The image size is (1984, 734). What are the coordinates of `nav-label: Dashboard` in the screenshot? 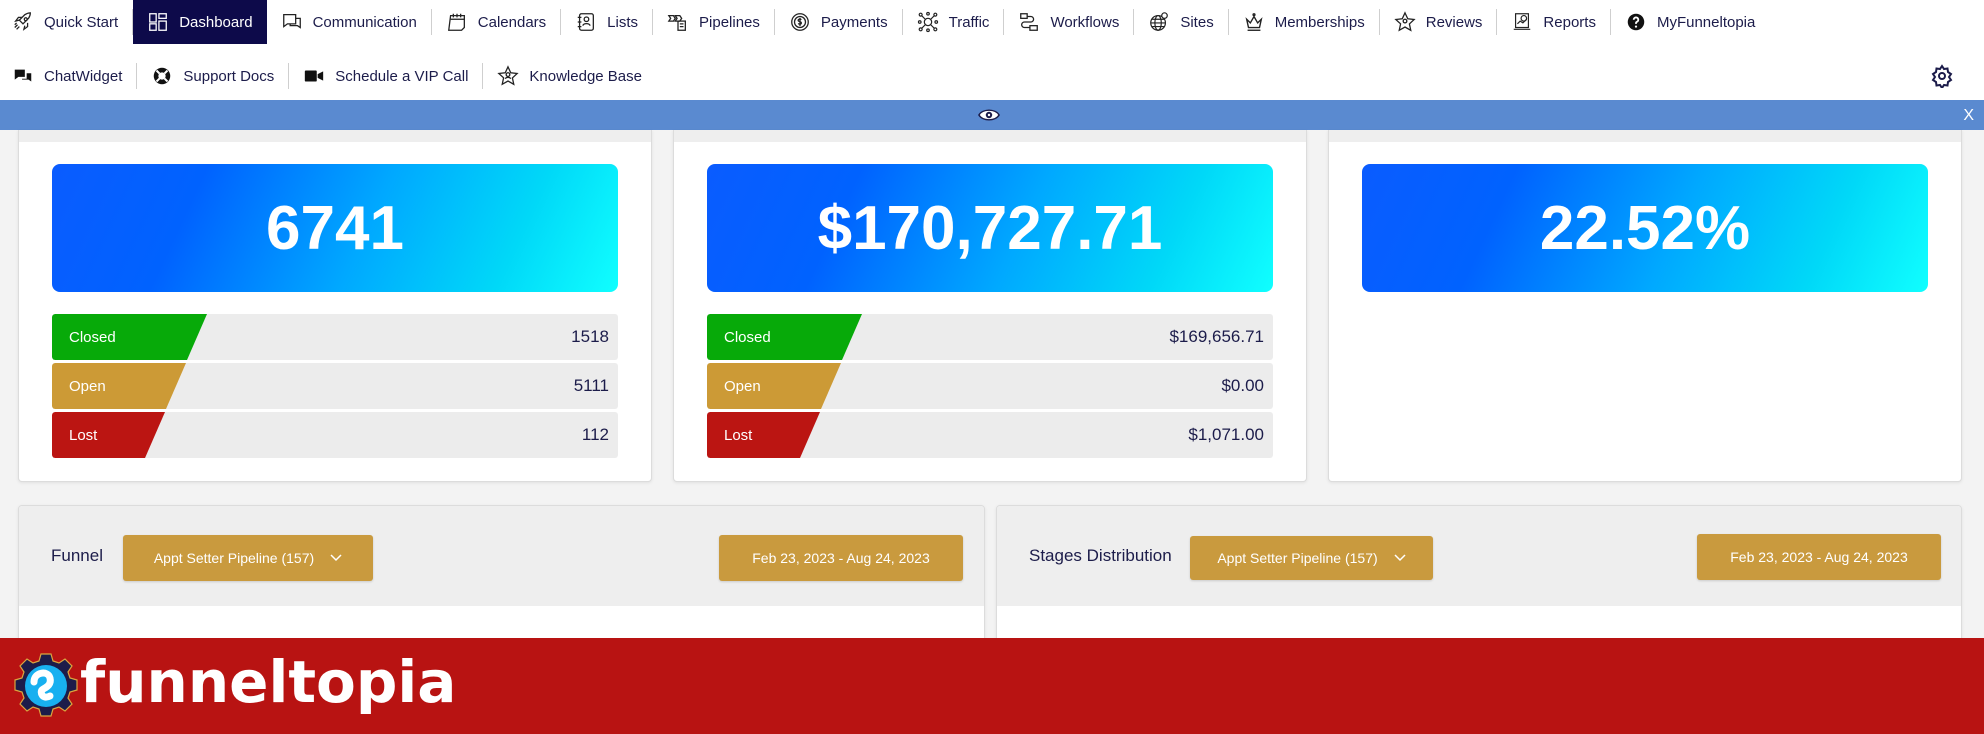 It's located at (216, 22).